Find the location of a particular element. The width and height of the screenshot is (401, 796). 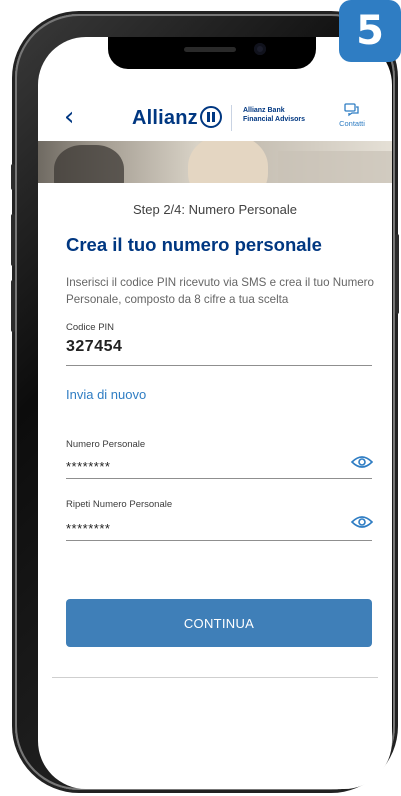

contacts-label: Contatti is located at coordinates (352, 123).